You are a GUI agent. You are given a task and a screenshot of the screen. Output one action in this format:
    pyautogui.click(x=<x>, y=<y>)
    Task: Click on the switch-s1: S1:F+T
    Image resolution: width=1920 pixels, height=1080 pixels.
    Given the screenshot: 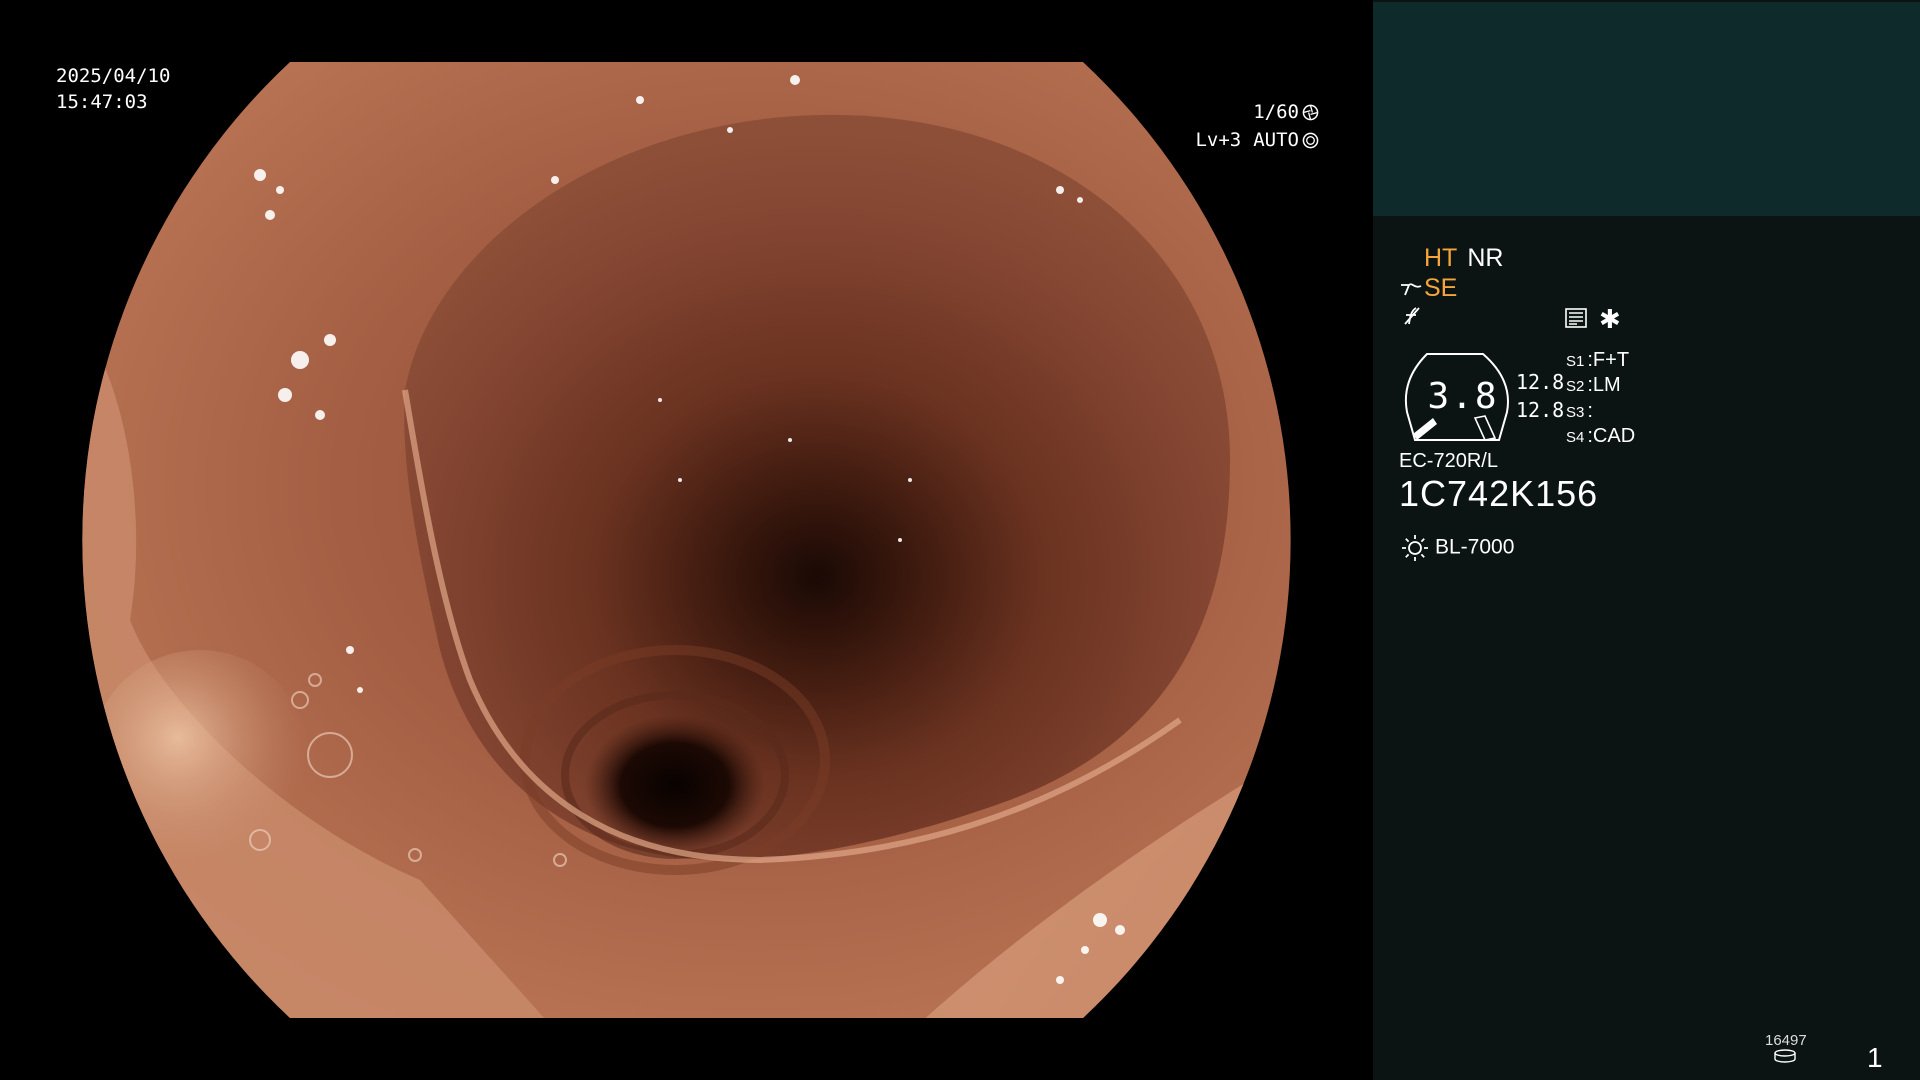 What is the action you would take?
    pyautogui.click(x=1598, y=360)
    